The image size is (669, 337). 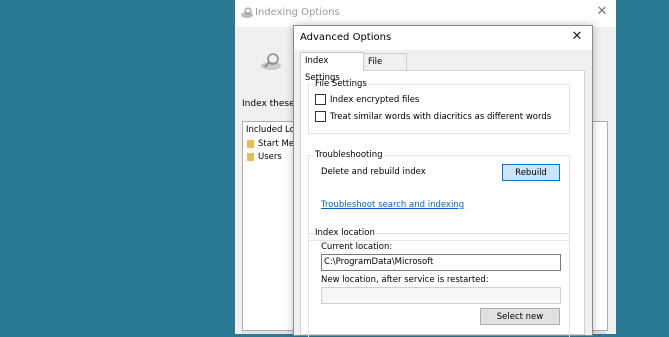 What do you see at coordinates (297, 12) in the screenshot?
I see `bg-window-title: Indexing Options` at bounding box center [297, 12].